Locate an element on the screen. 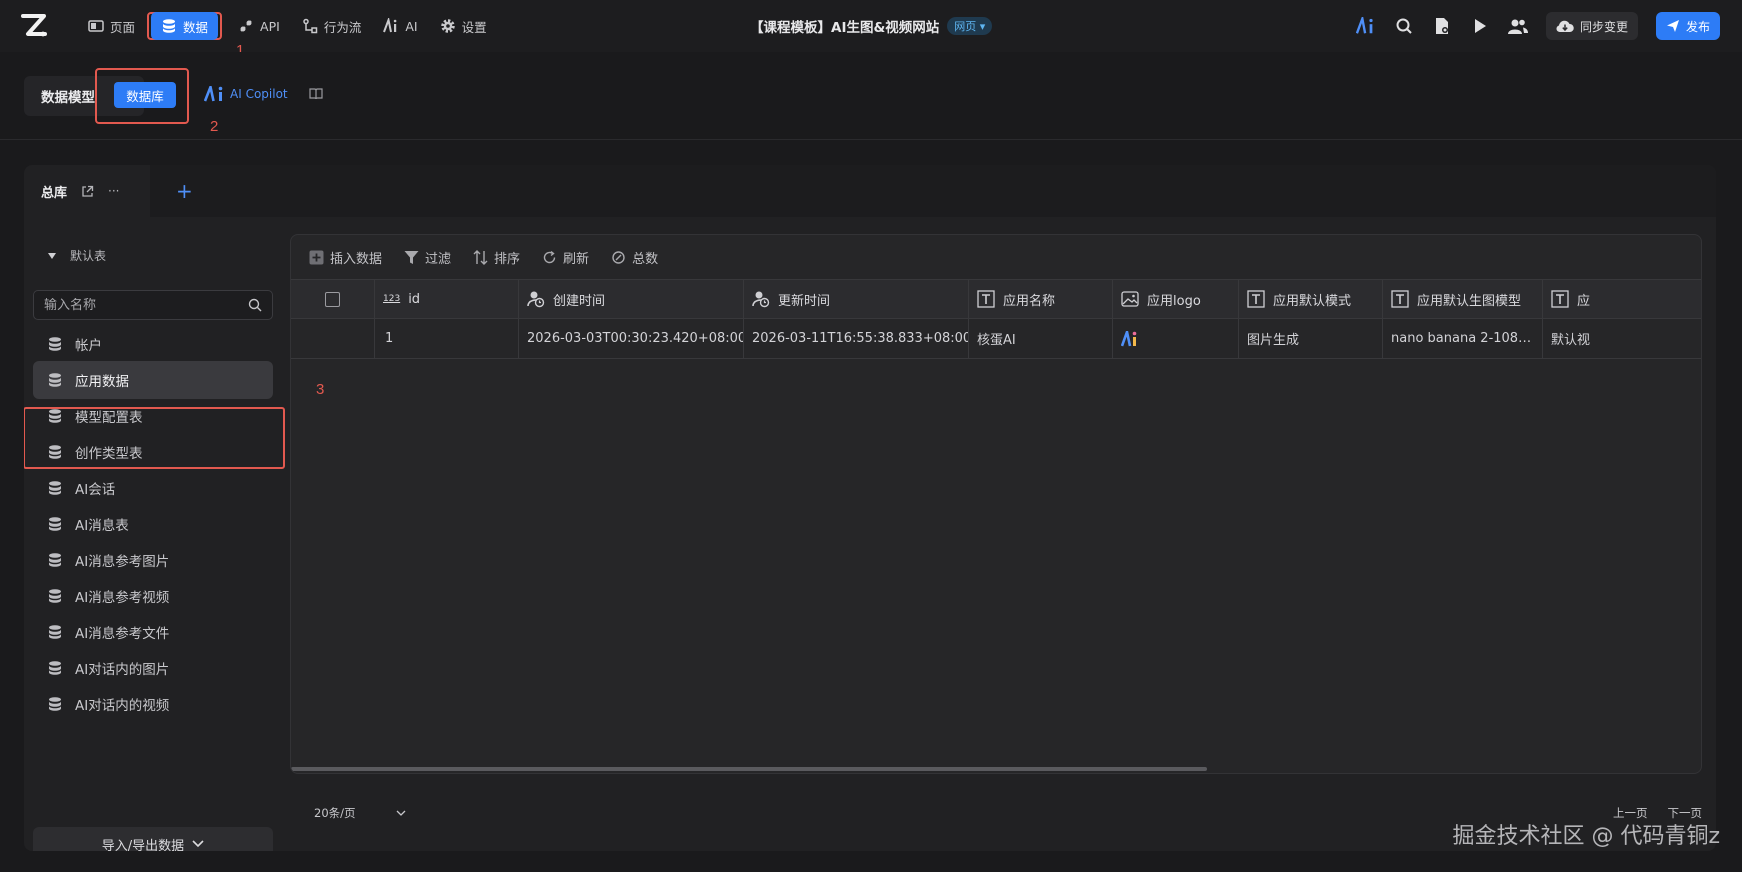  select-all-cell is located at coordinates (333, 299).